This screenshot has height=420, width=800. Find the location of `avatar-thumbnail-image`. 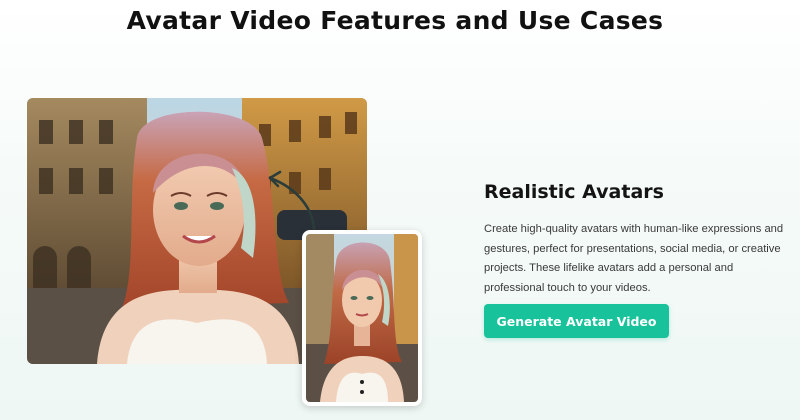

avatar-thumbnail-image is located at coordinates (362, 318).